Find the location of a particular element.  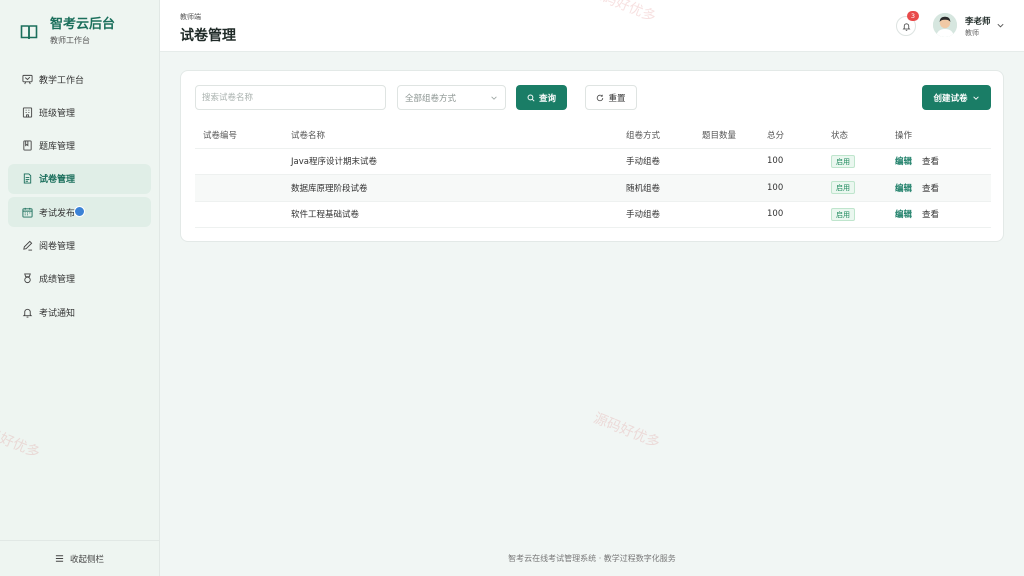

breadcrumb: 教师端 is located at coordinates (190, 17).